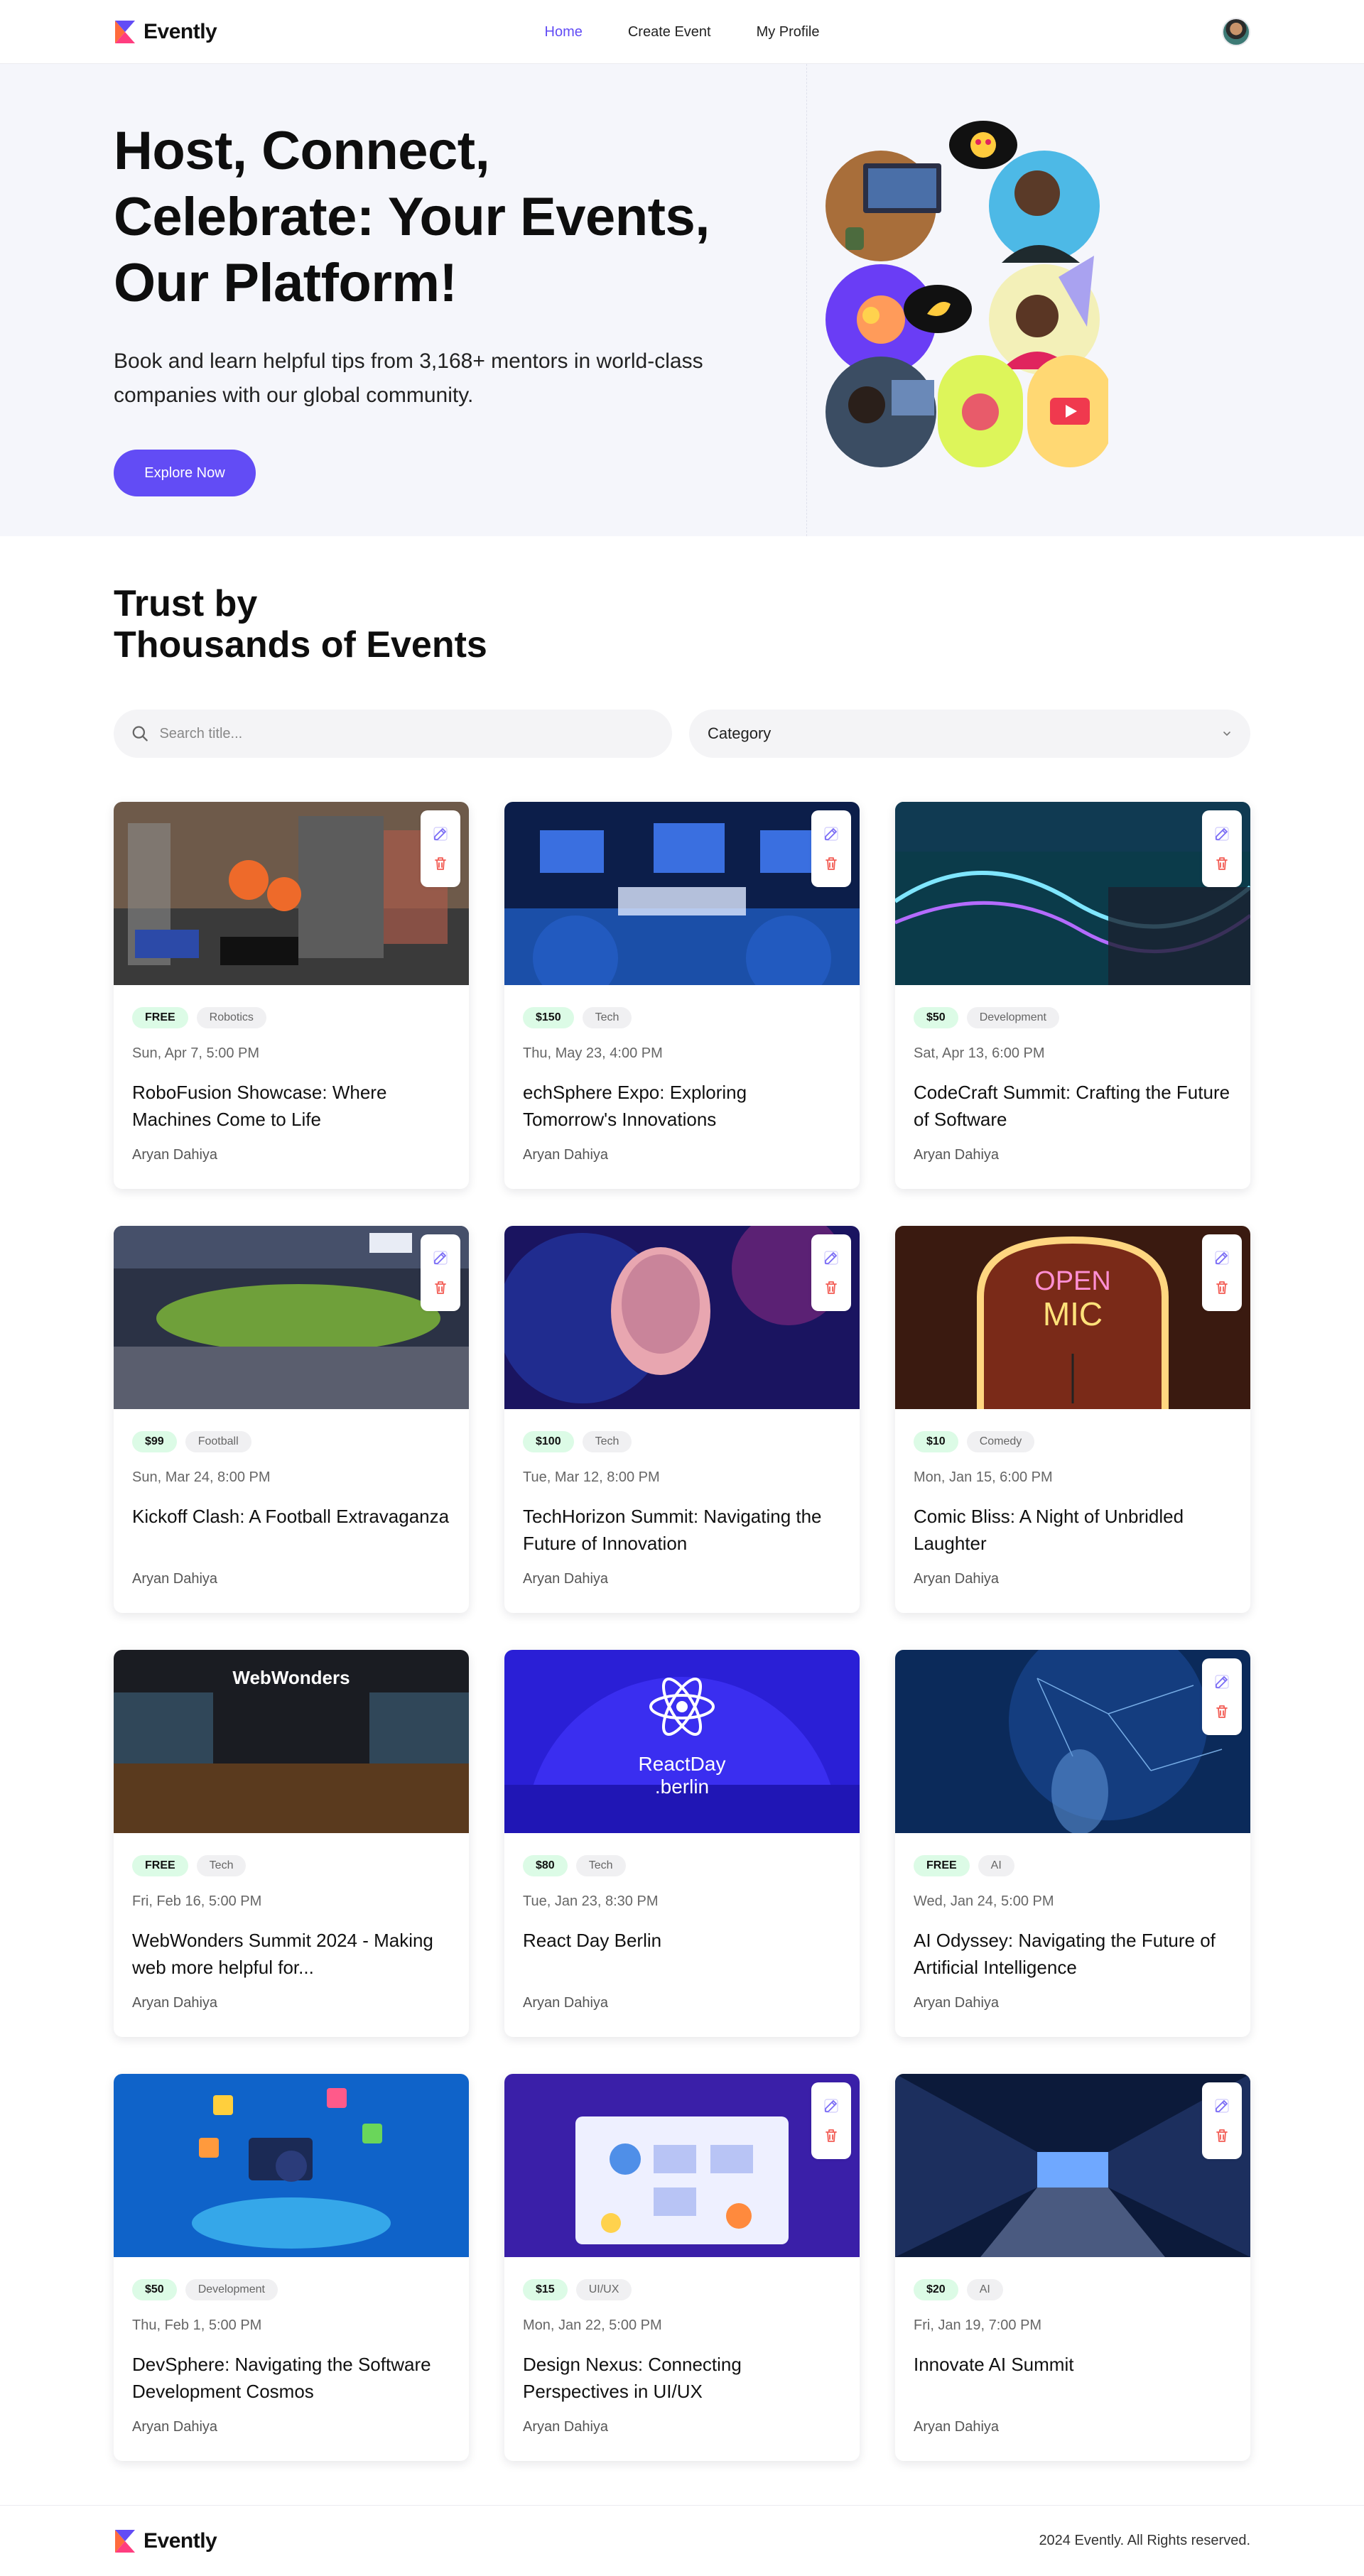 The image size is (1364, 2576). Describe the element at coordinates (1001, 1441) in the screenshot. I see `category-badge: Comedy` at that location.